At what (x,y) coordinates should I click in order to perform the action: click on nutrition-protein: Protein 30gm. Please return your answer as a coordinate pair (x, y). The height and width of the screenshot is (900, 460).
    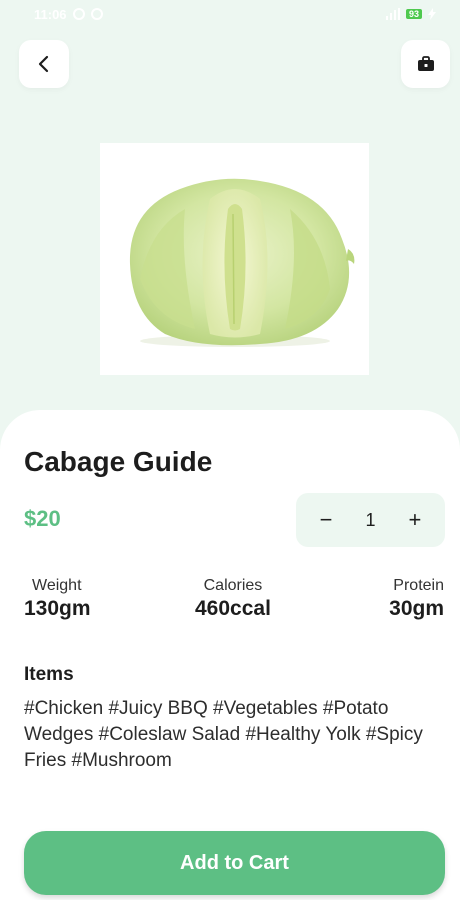
    Looking at the image, I should click on (416, 599).